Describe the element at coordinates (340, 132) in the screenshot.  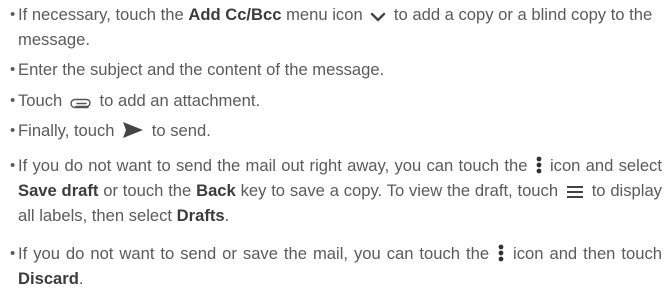
I see `list-item-text: Finally, touch to send.` at that location.